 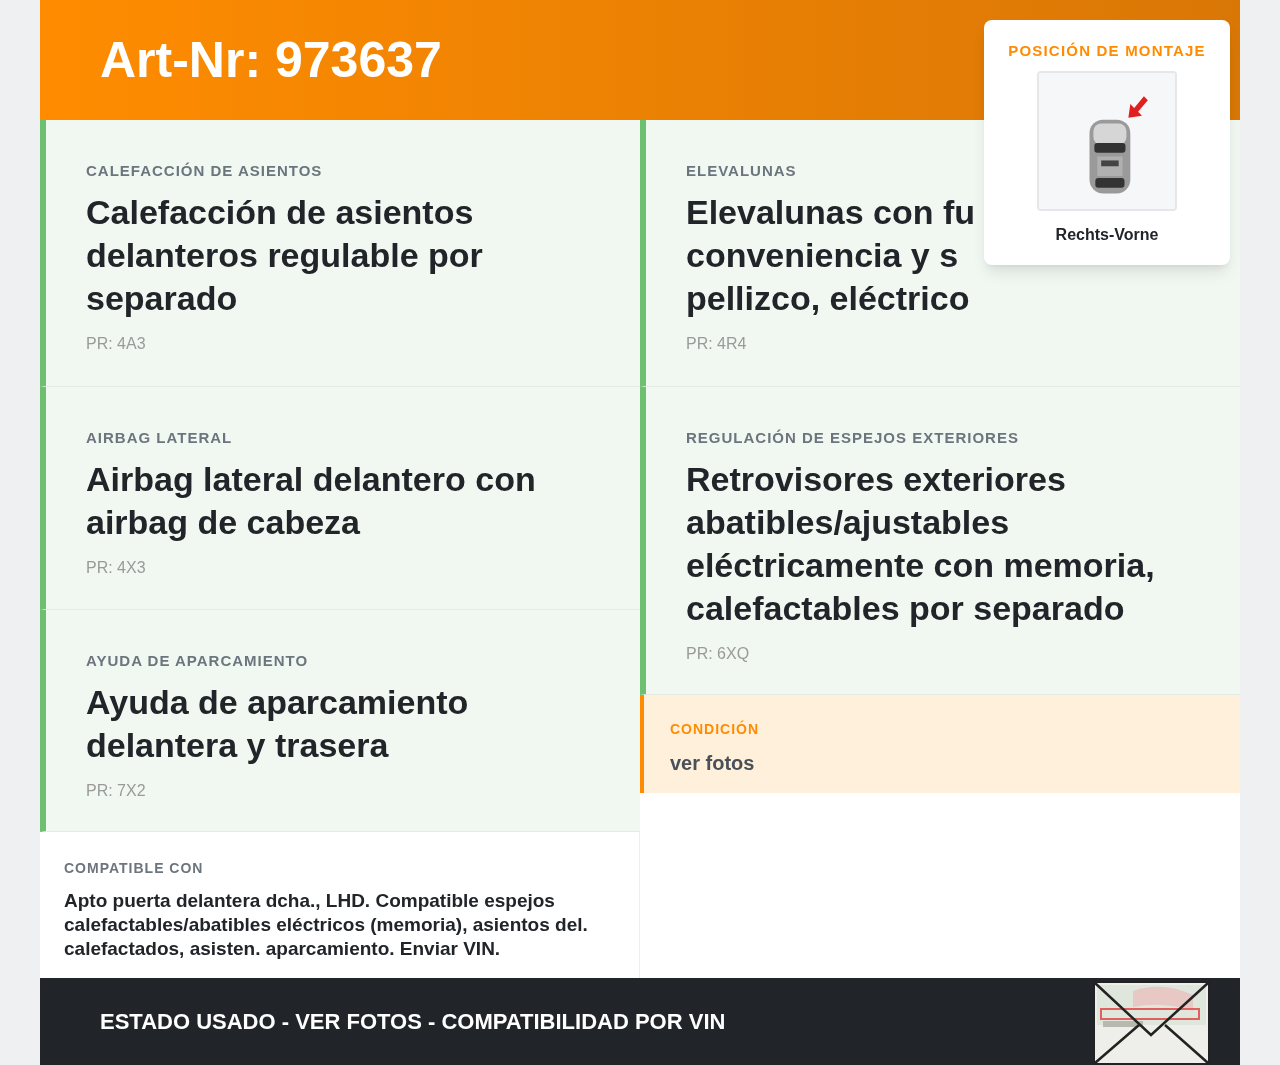 I want to click on feature-code: PR: 4A3, so click(x=116, y=343).